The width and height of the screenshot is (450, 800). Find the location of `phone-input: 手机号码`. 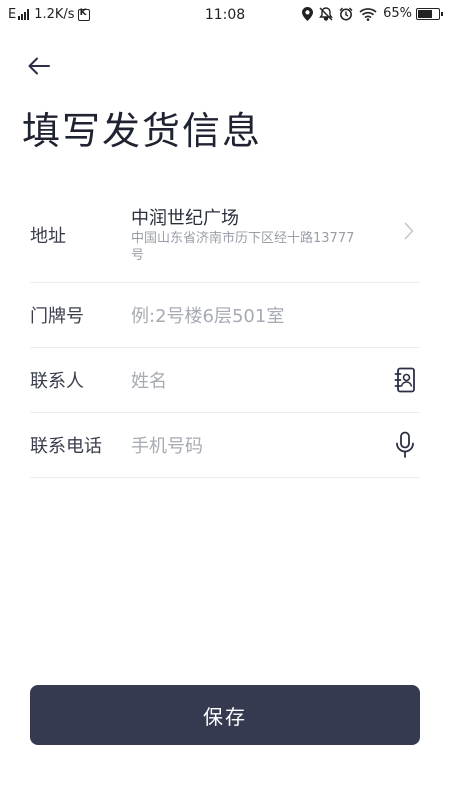

phone-input: 手机号码 is located at coordinates (167, 445).